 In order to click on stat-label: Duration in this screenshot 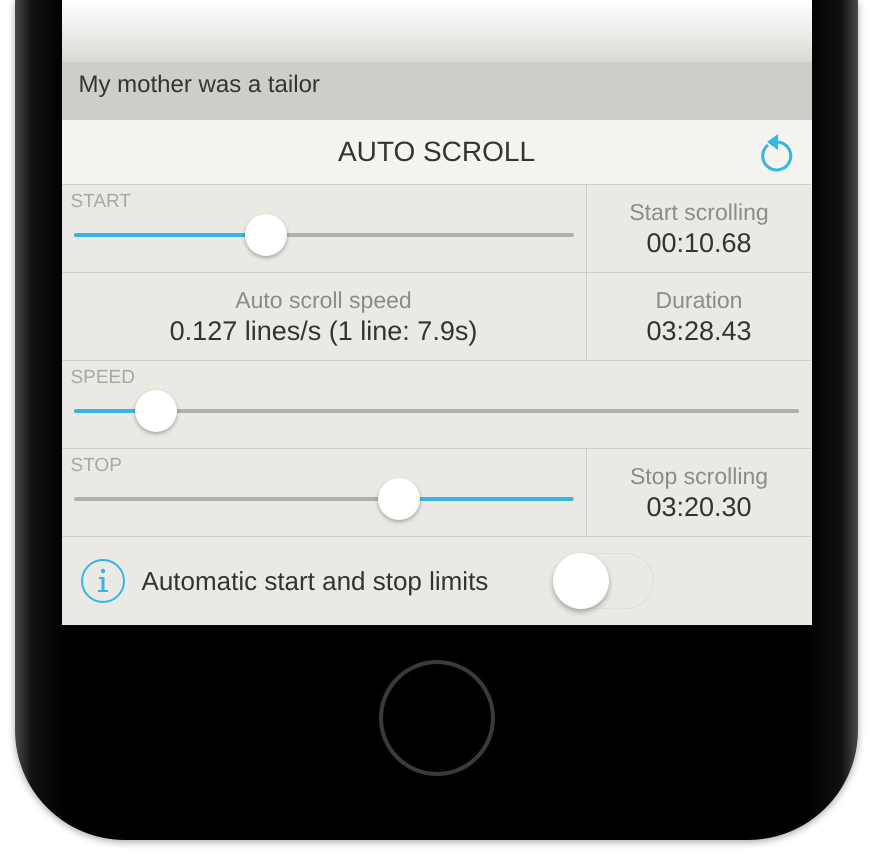, I will do `click(699, 300)`.